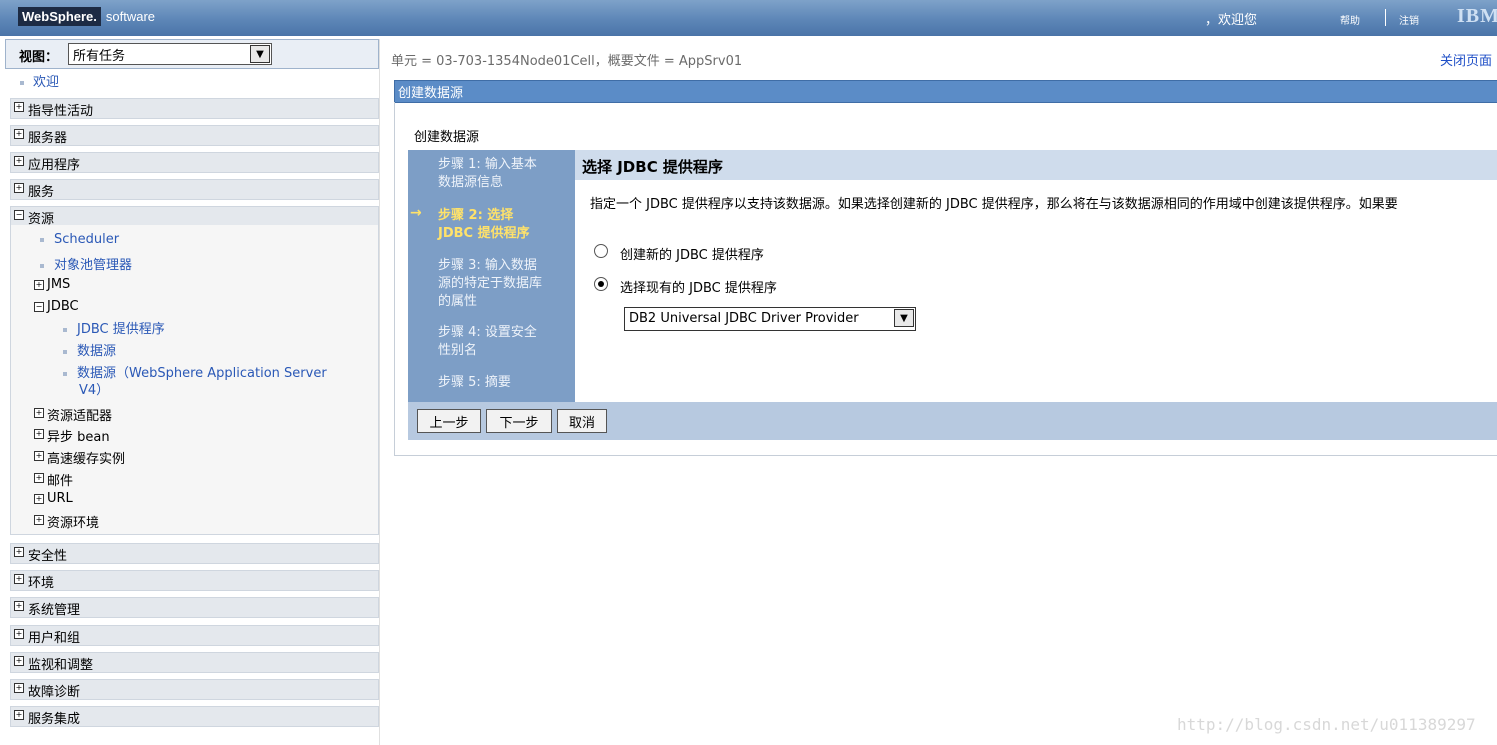 This screenshot has width=1497, height=745. I want to click on nav-section-label: 用户和组, so click(54, 638).